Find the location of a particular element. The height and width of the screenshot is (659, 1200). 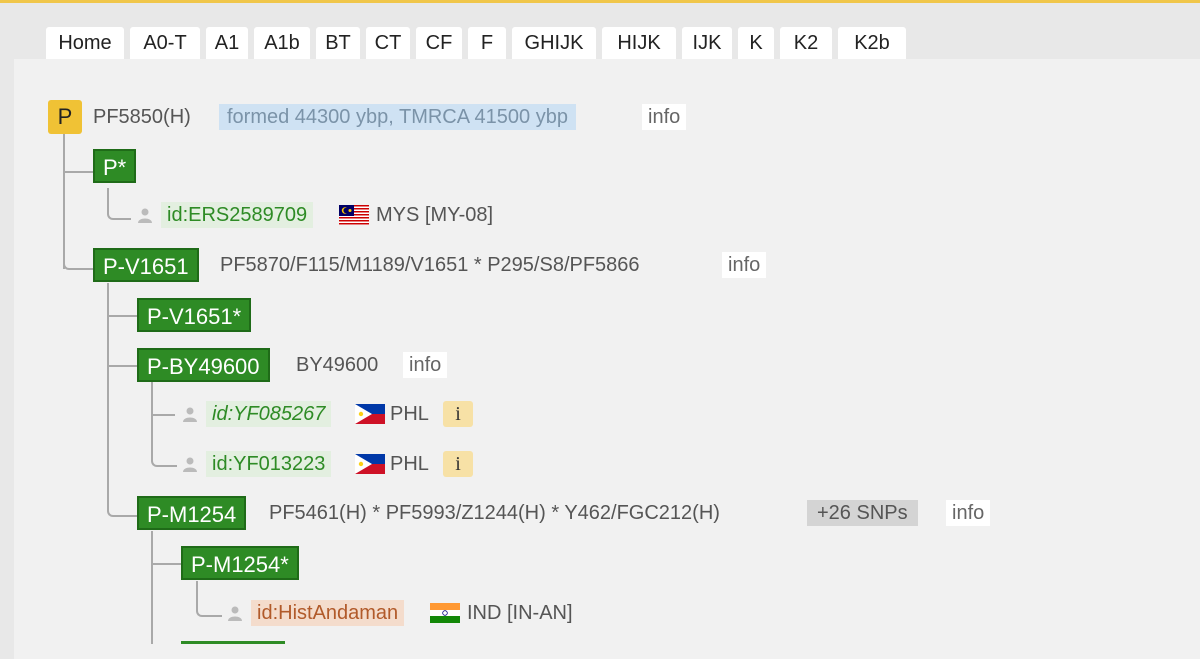

node-p-m1254-star: P-M1254* is located at coordinates (240, 563).